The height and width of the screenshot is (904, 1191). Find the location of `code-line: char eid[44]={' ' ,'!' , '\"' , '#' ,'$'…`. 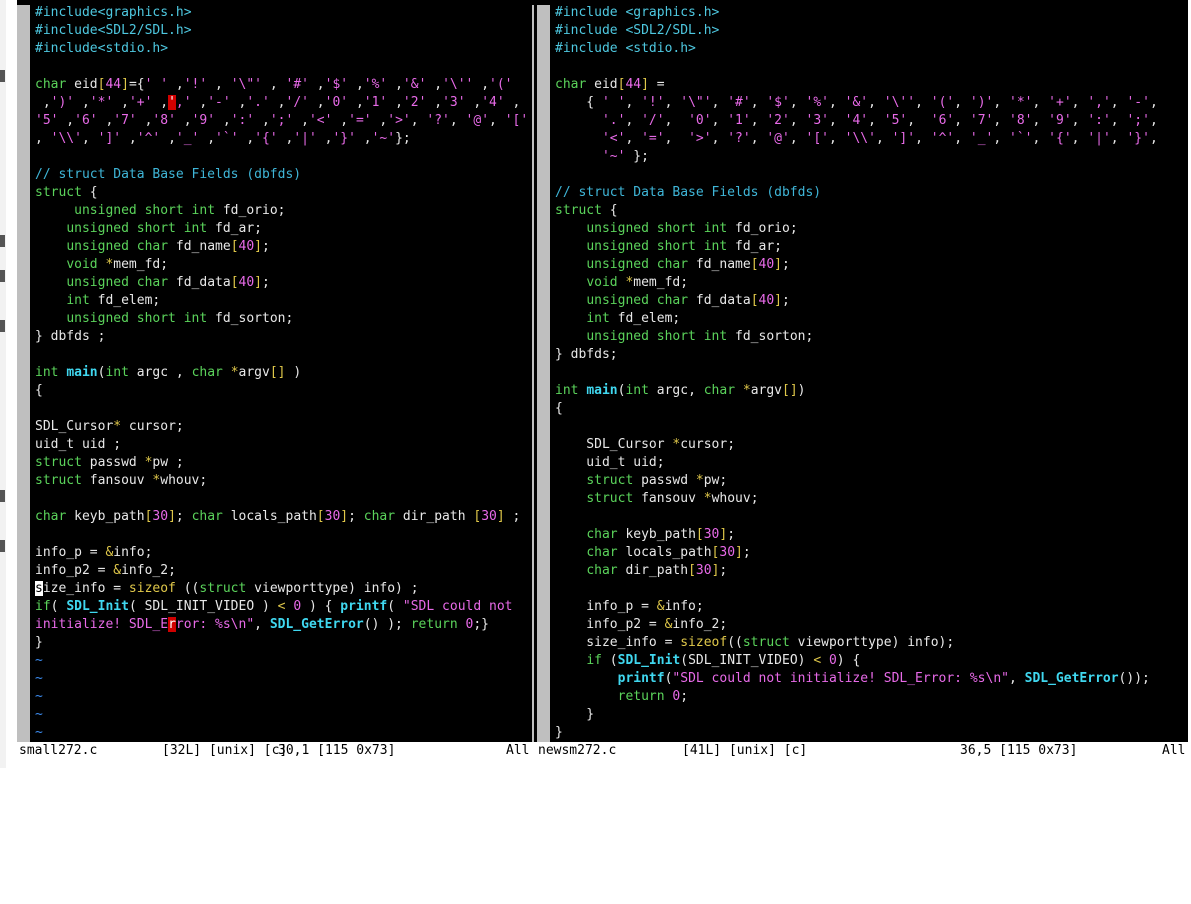

code-line: char eid[44]={' ' ,'!' , '\"' , '#' ,'$'… is located at coordinates (282, 85).